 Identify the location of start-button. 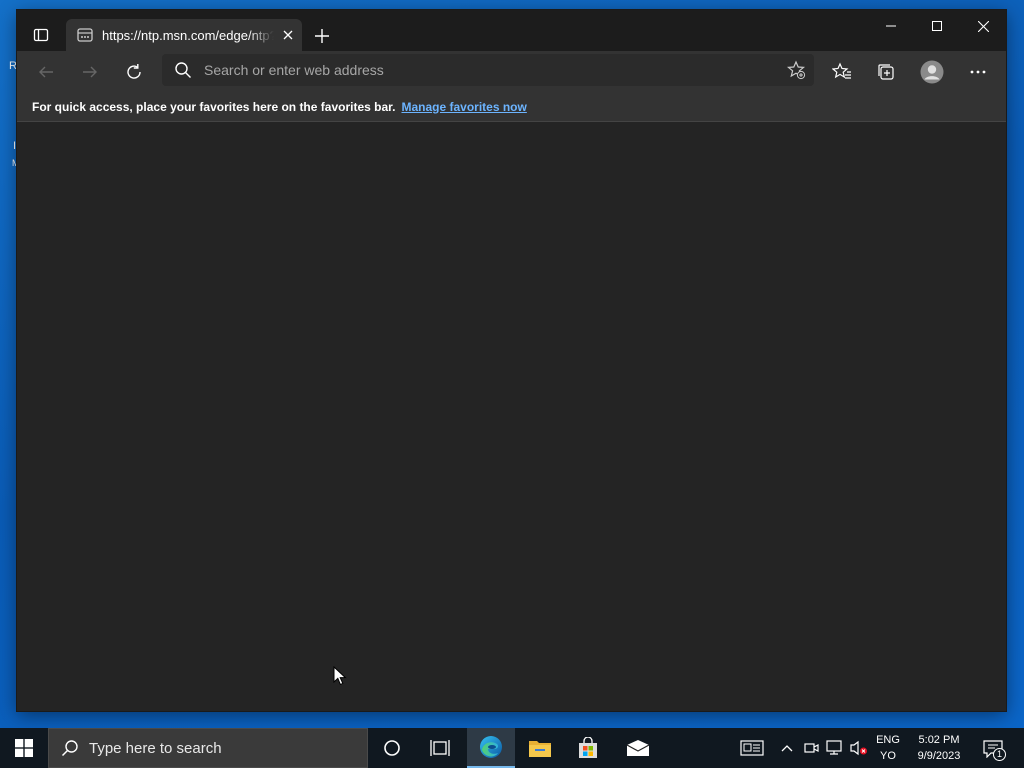
(24, 748).